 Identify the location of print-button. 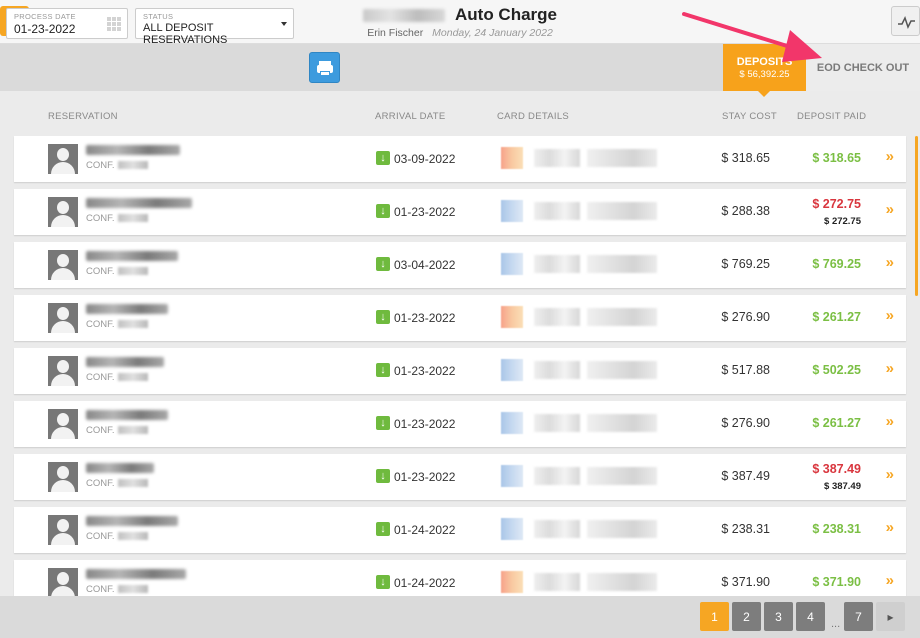
(324, 67).